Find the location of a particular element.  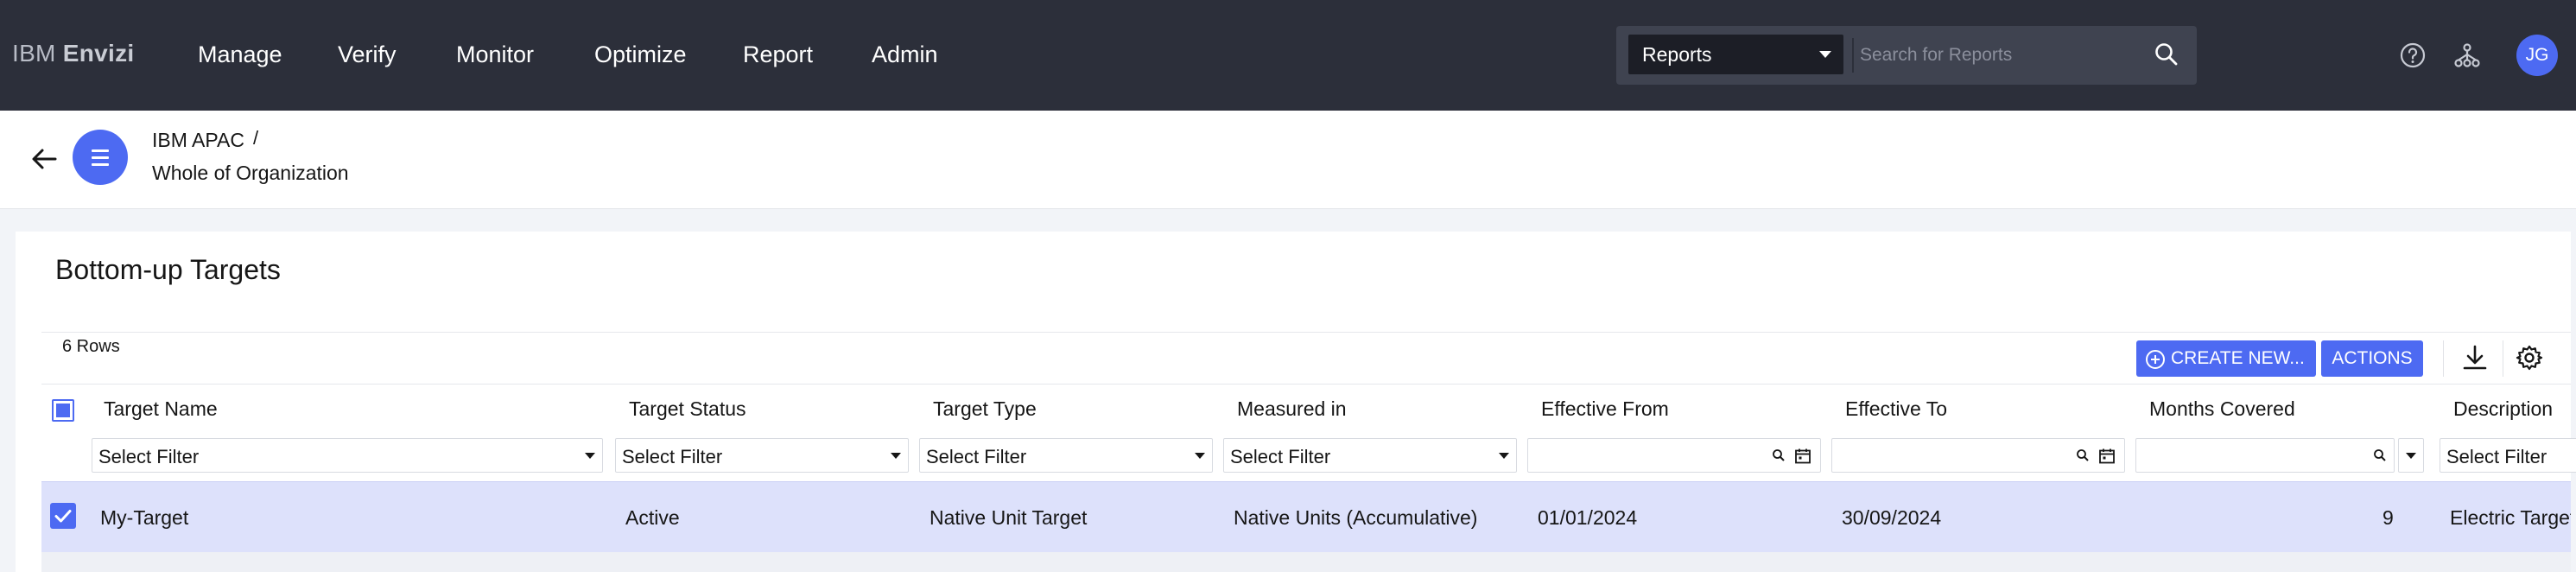

filter-target-name: Select Filter is located at coordinates (347, 455).